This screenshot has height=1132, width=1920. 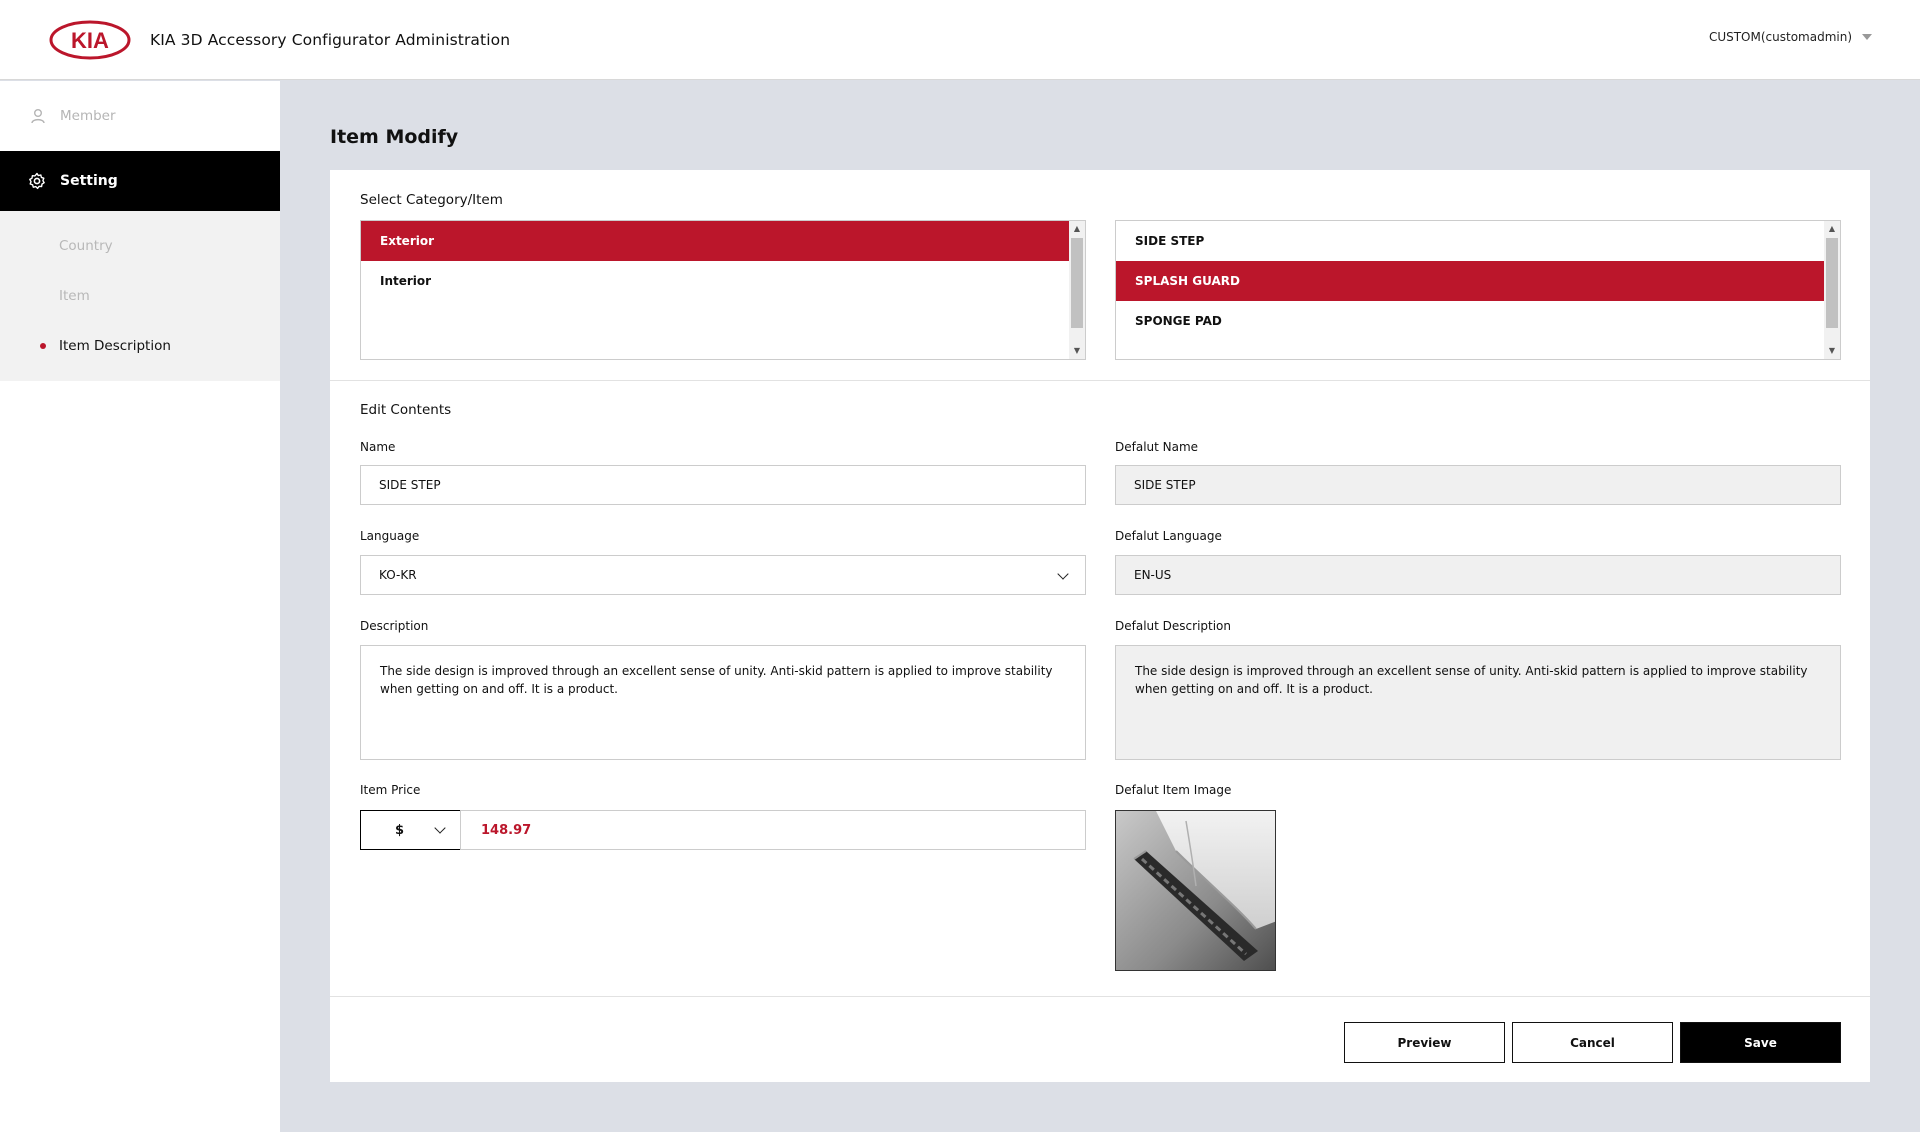 I want to click on default-language-value: EN-US, so click(x=1153, y=575).